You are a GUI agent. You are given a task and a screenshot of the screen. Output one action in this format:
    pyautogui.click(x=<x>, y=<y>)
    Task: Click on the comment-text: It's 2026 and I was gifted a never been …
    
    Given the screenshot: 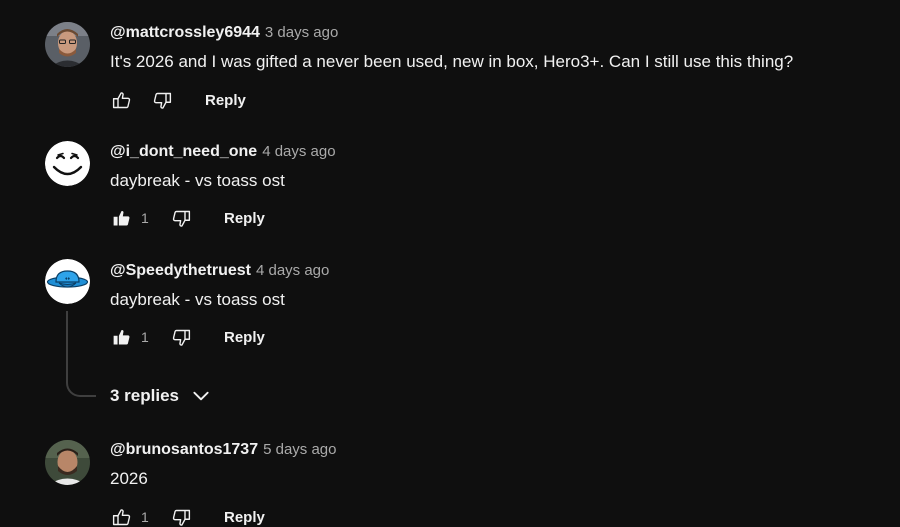 What is the action you would take?
    pyautogui.click(x=452, y=61)
    